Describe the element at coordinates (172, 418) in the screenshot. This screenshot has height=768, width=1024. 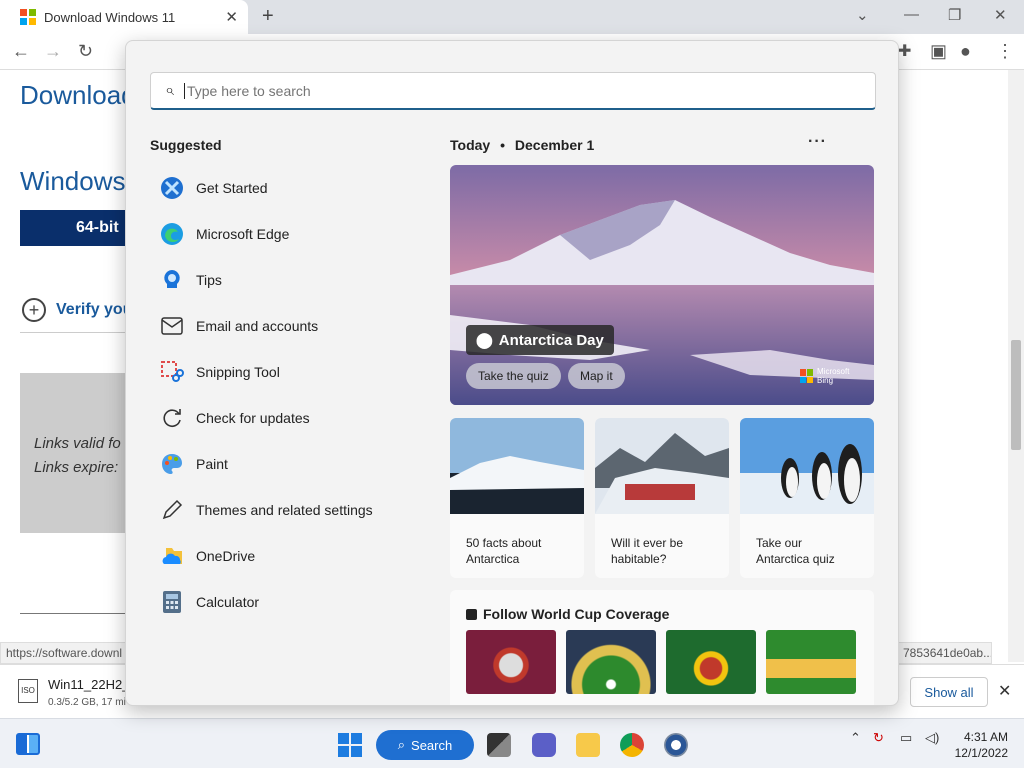
I see `refresh-icon` at that location.